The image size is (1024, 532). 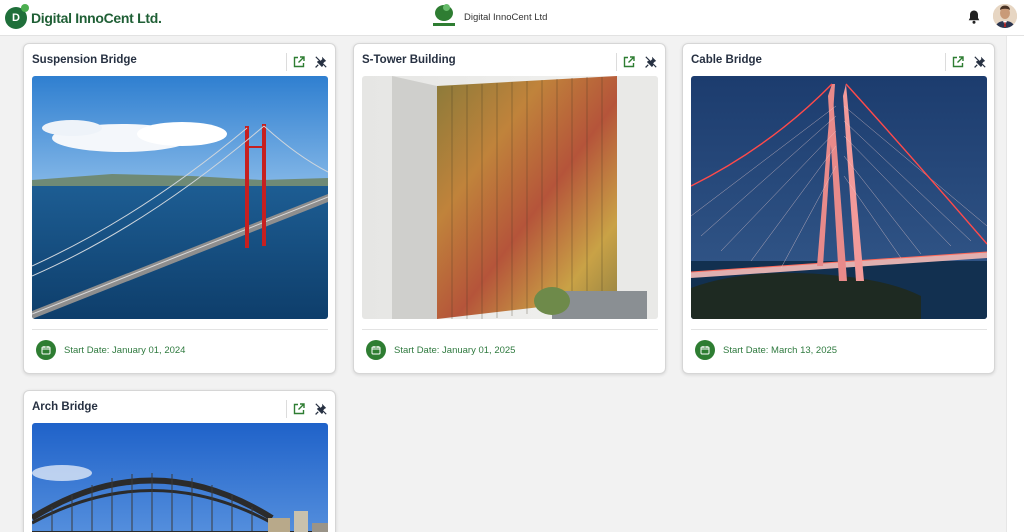 I want to click on page-scrollbar, so click(x=1015, y=284).